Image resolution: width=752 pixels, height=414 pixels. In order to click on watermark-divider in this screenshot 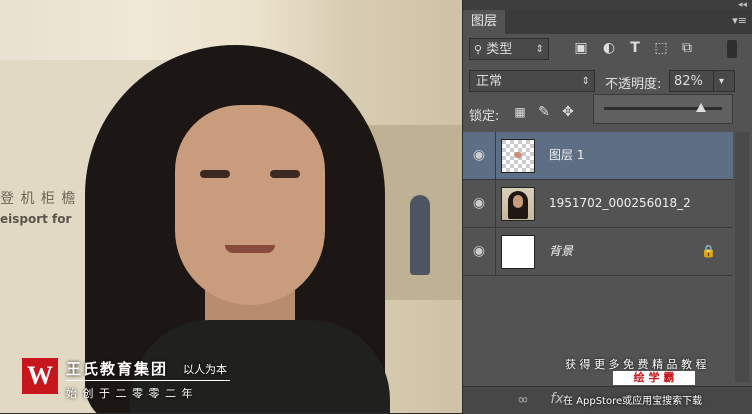, I will do `click(148, 380)`.